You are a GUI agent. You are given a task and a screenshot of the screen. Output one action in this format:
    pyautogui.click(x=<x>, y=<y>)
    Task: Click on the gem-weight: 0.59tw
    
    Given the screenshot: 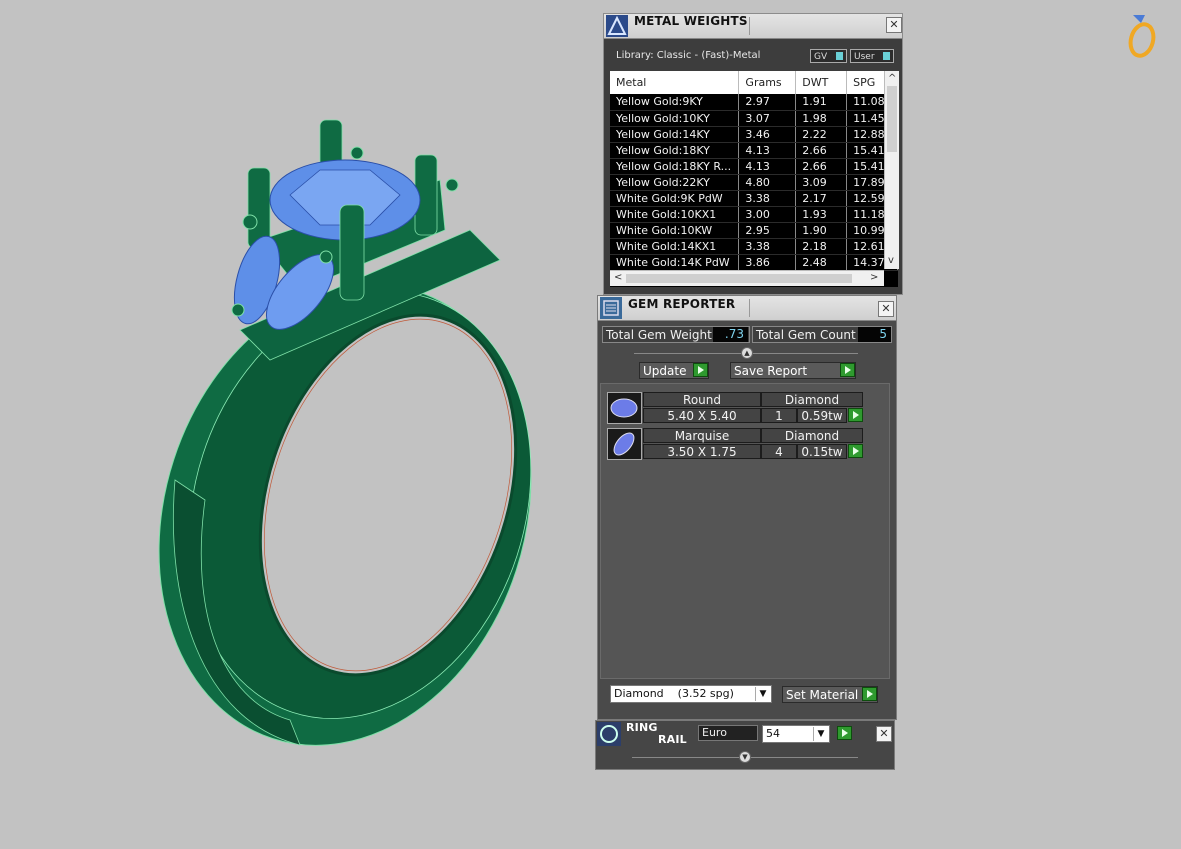 What is the action you would take?
    pyautogui.click(x=822, y=415)
    